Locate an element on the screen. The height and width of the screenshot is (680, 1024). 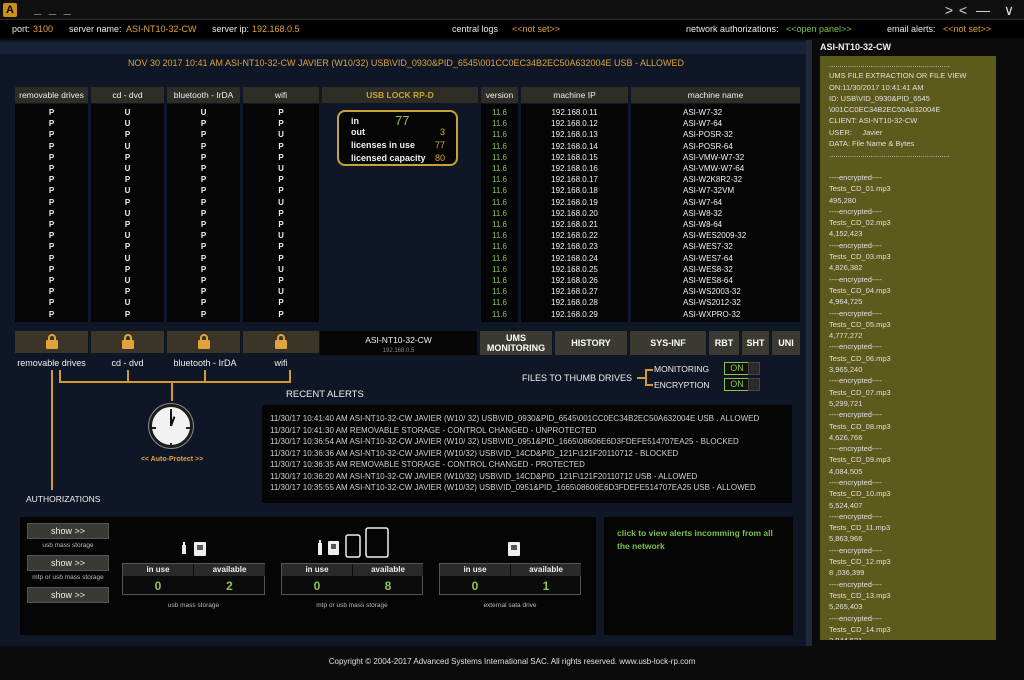
header-cd-dvd: cd - dvd is located at coordinates (127, 95).